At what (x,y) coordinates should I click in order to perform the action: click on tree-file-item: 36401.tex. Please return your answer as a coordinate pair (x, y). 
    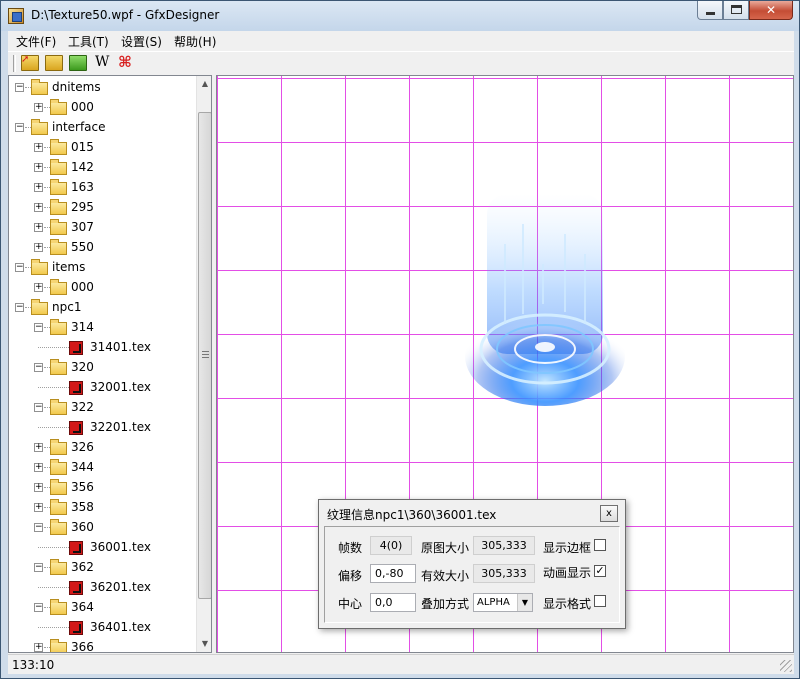
    Looking at the image, I should click on (102, 628).